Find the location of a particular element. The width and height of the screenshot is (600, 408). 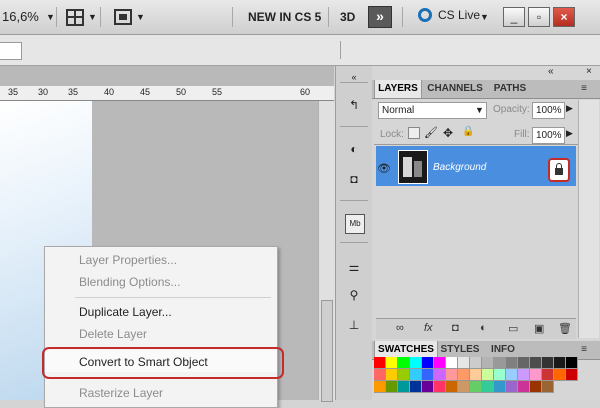

fill-input: 100% is located at coordinates (548, 135).